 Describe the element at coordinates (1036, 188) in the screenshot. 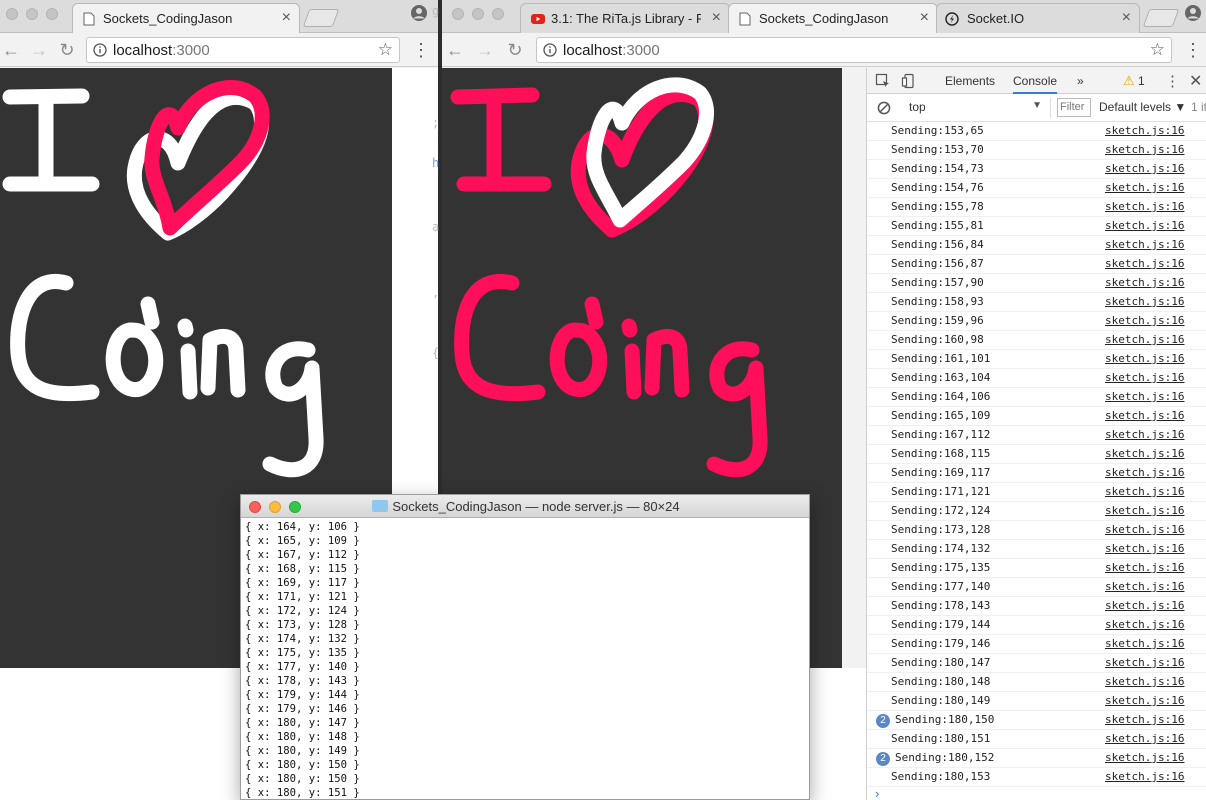

I see `console-message: Sending:154,76 sketch.js:16` at that location.